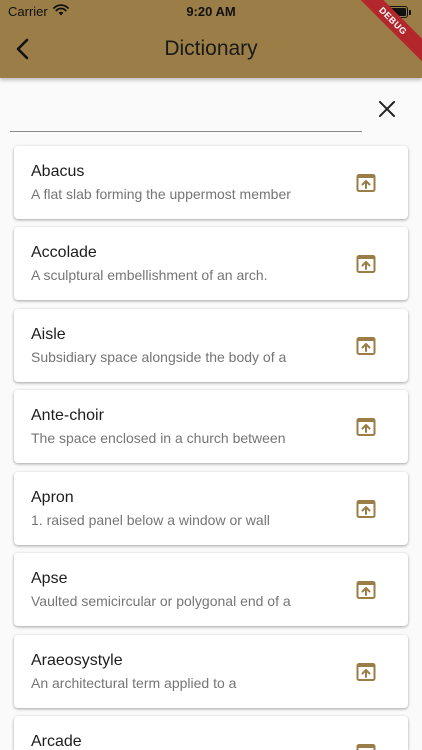 The width and height of the screenshot is (422, 750). What do you see at coordinates (410, 12) in the screenshot?
I see `battery-tip` at bounding box center [410, 12].